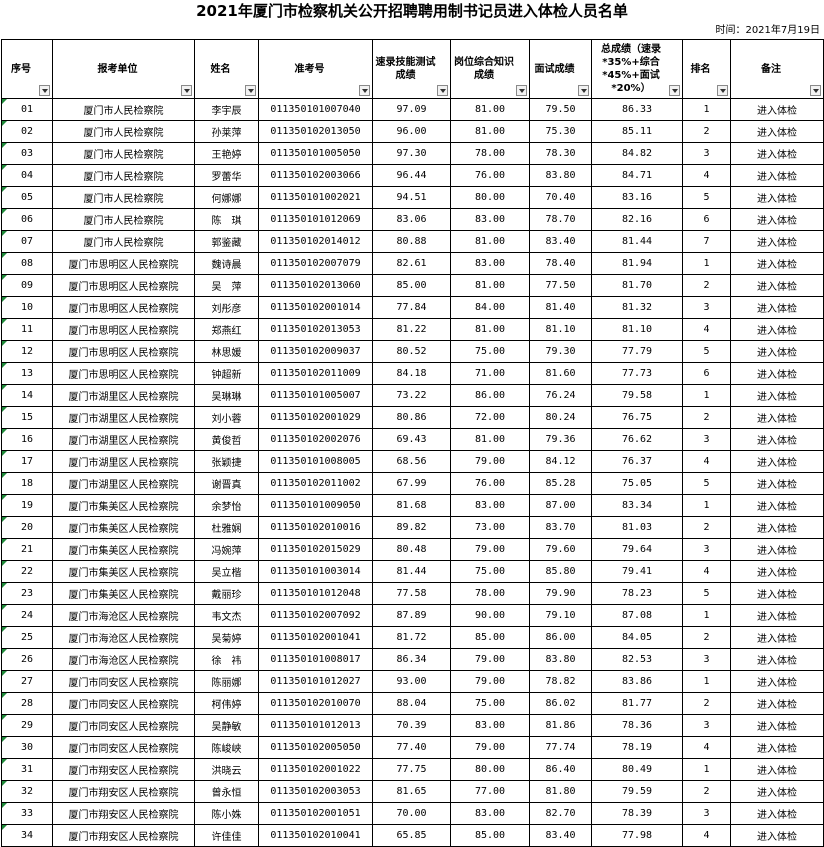 The width and height of the screenshot is (824, 847). What do you see at coordinates (27, 439) in the screenshot?
I see `seq-cell: 16` at bounding box center [27, 439].